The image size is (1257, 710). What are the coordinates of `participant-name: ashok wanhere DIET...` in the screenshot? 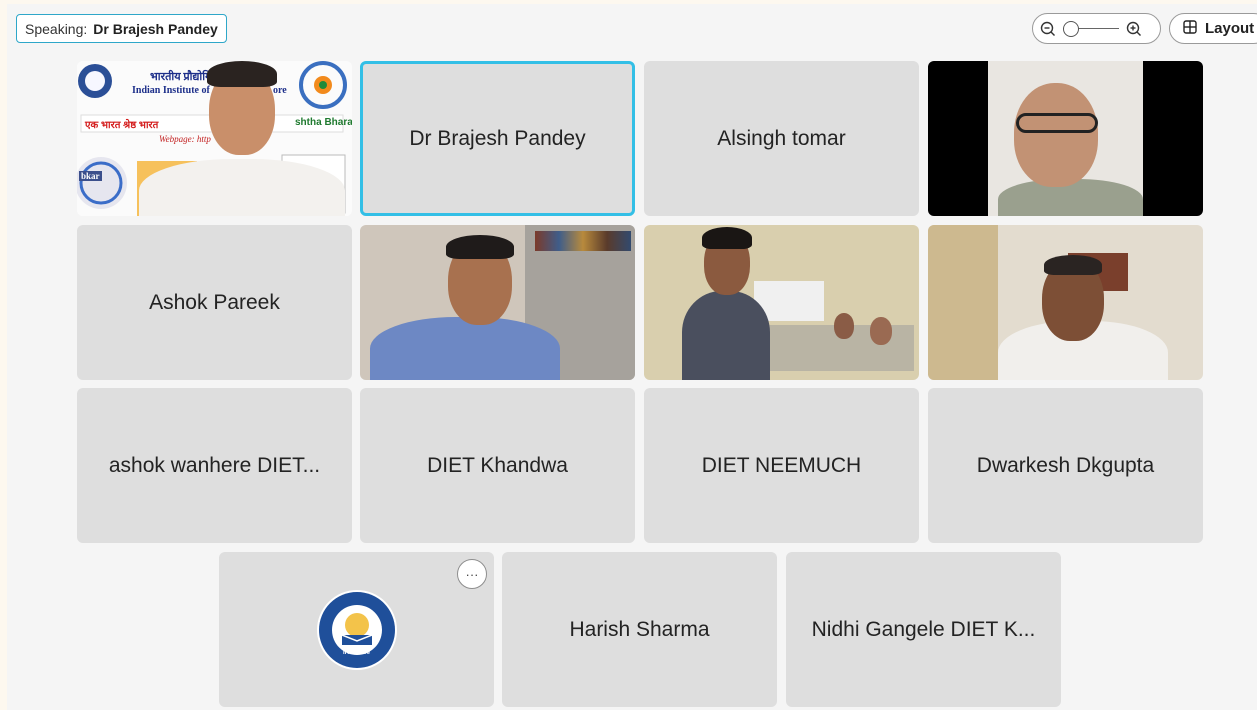 It's located at (214, 465).